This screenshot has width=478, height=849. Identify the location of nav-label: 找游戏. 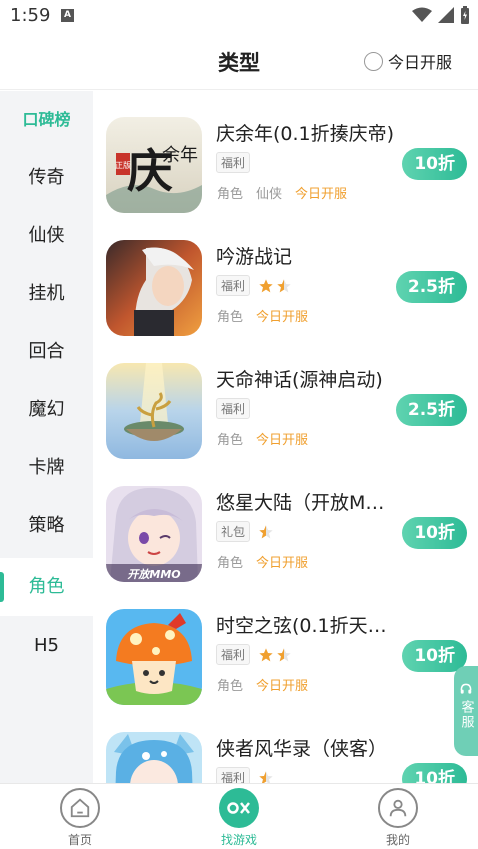
(238, 840).